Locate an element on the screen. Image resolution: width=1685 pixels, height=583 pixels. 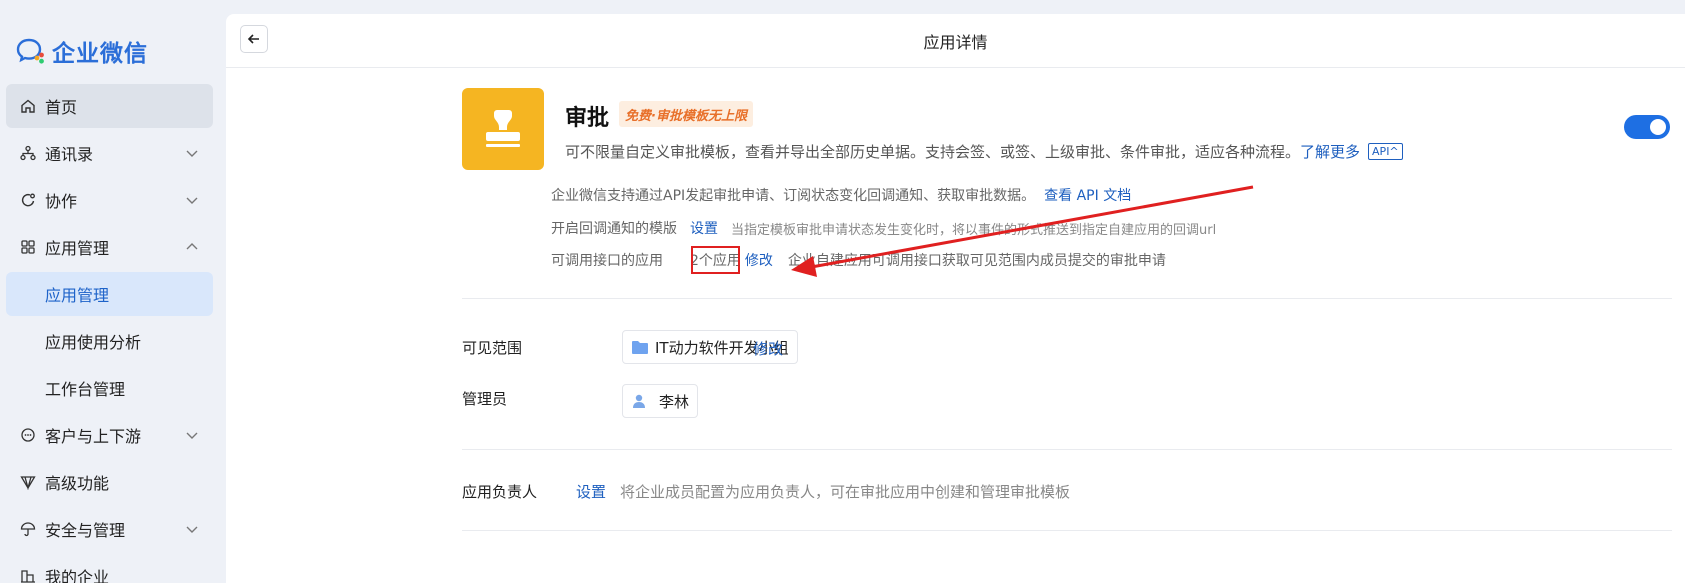
sidebar-item-label: 高级功能 is located at coordinates (77, 483).